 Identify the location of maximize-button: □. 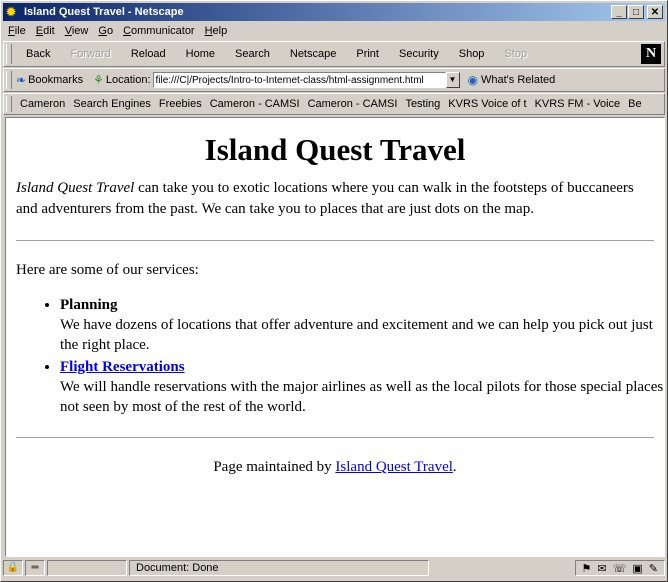
(636, 12).